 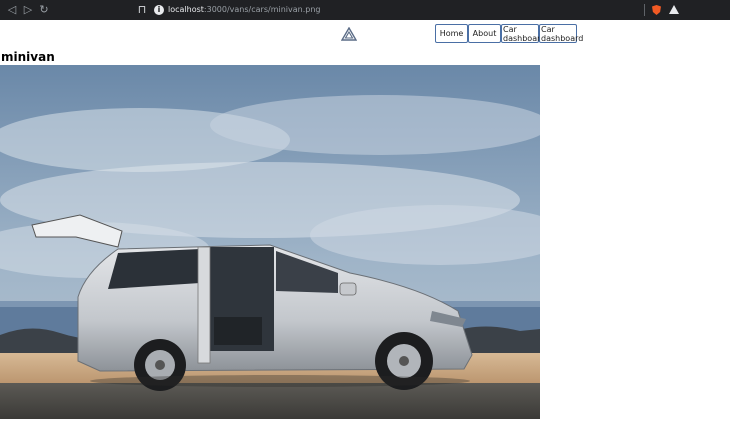 I want to click on main-nav: Home About Car dashboard Car dashboard, so click(x=509, y=33).